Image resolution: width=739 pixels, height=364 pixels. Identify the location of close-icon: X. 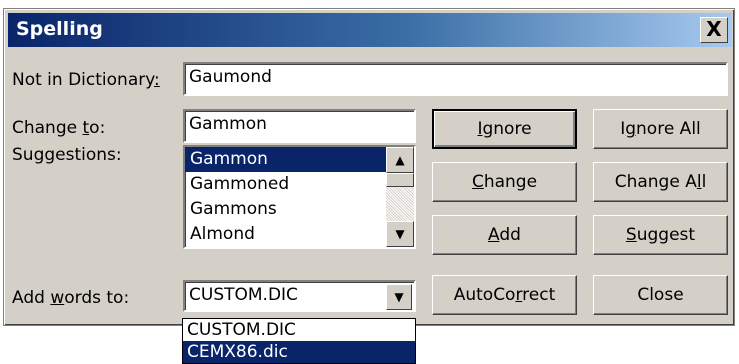
(714, 29).